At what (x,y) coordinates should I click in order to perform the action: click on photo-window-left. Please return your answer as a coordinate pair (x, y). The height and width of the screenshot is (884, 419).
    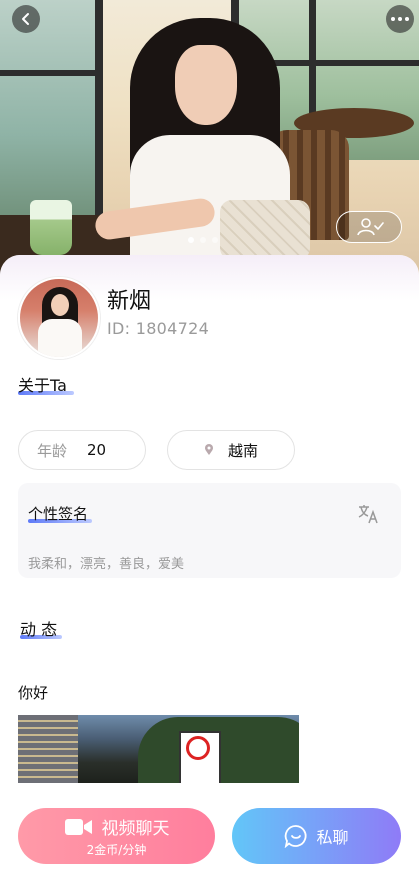
    Looking at the image, I should click on (51, 112).